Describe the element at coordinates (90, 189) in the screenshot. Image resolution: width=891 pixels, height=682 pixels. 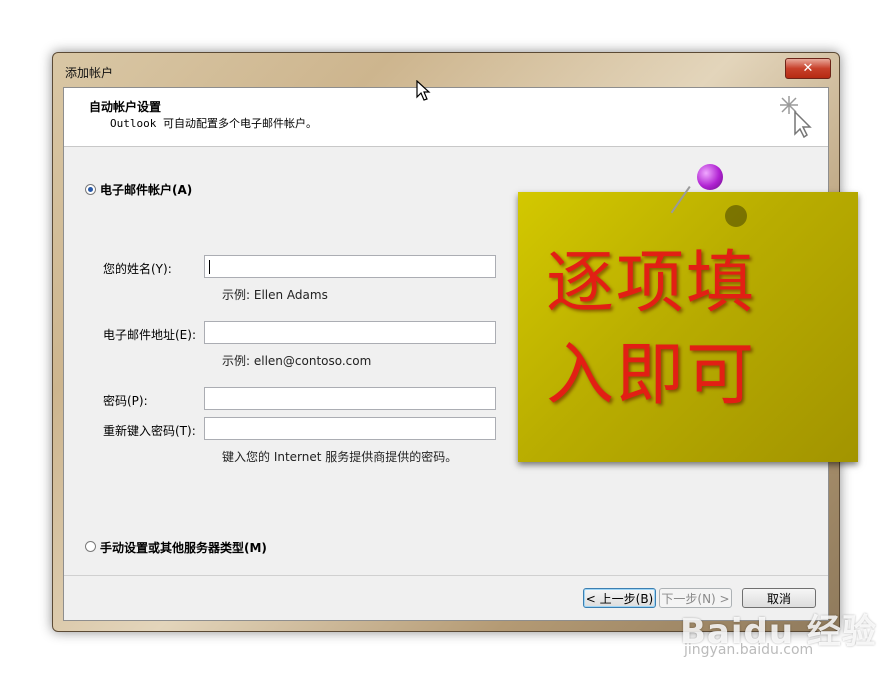
I see `email-account-radio` at that location.